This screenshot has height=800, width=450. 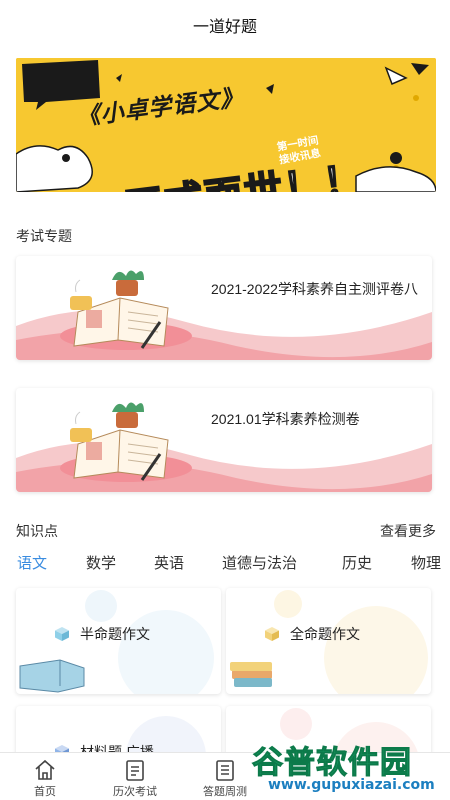 I want to click on exam-card: 2021.01学科素养检测卷, so click(x=224, y=440).